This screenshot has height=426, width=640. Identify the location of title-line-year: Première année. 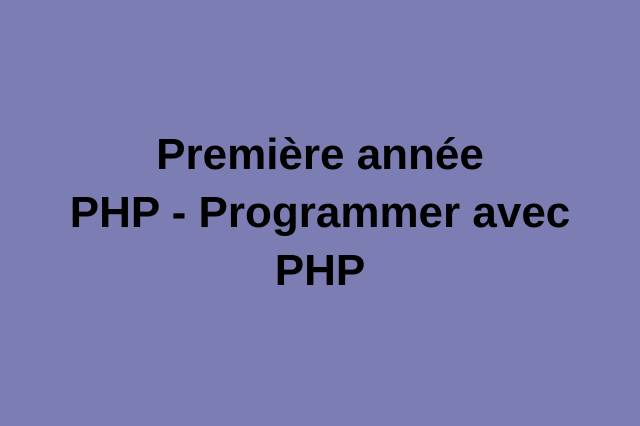
(320, 154).